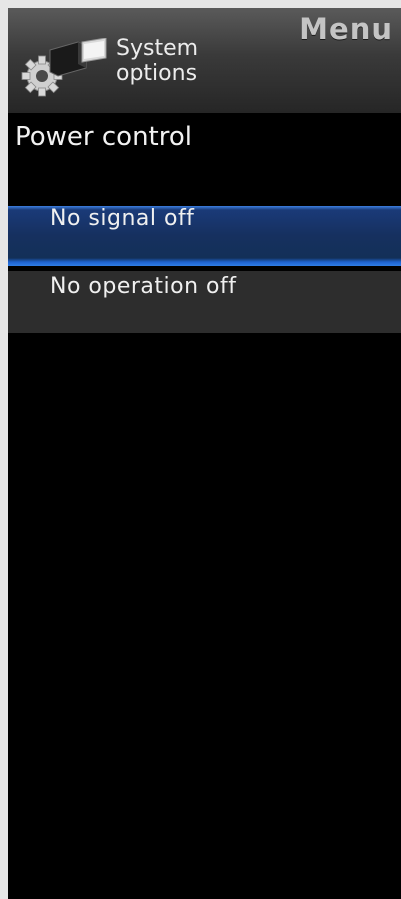  What do you see at coordinates (204, 302) in the screenshot?
I see `menu-item-no-operation-off: No operation off` at bounding box center [204, 302].